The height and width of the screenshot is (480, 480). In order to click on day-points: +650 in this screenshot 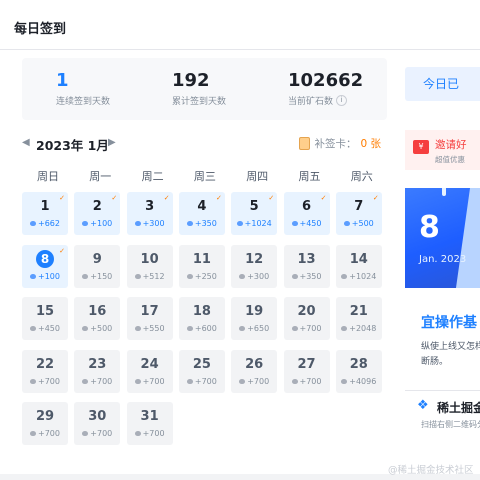, I will do `click(254, 328)`.